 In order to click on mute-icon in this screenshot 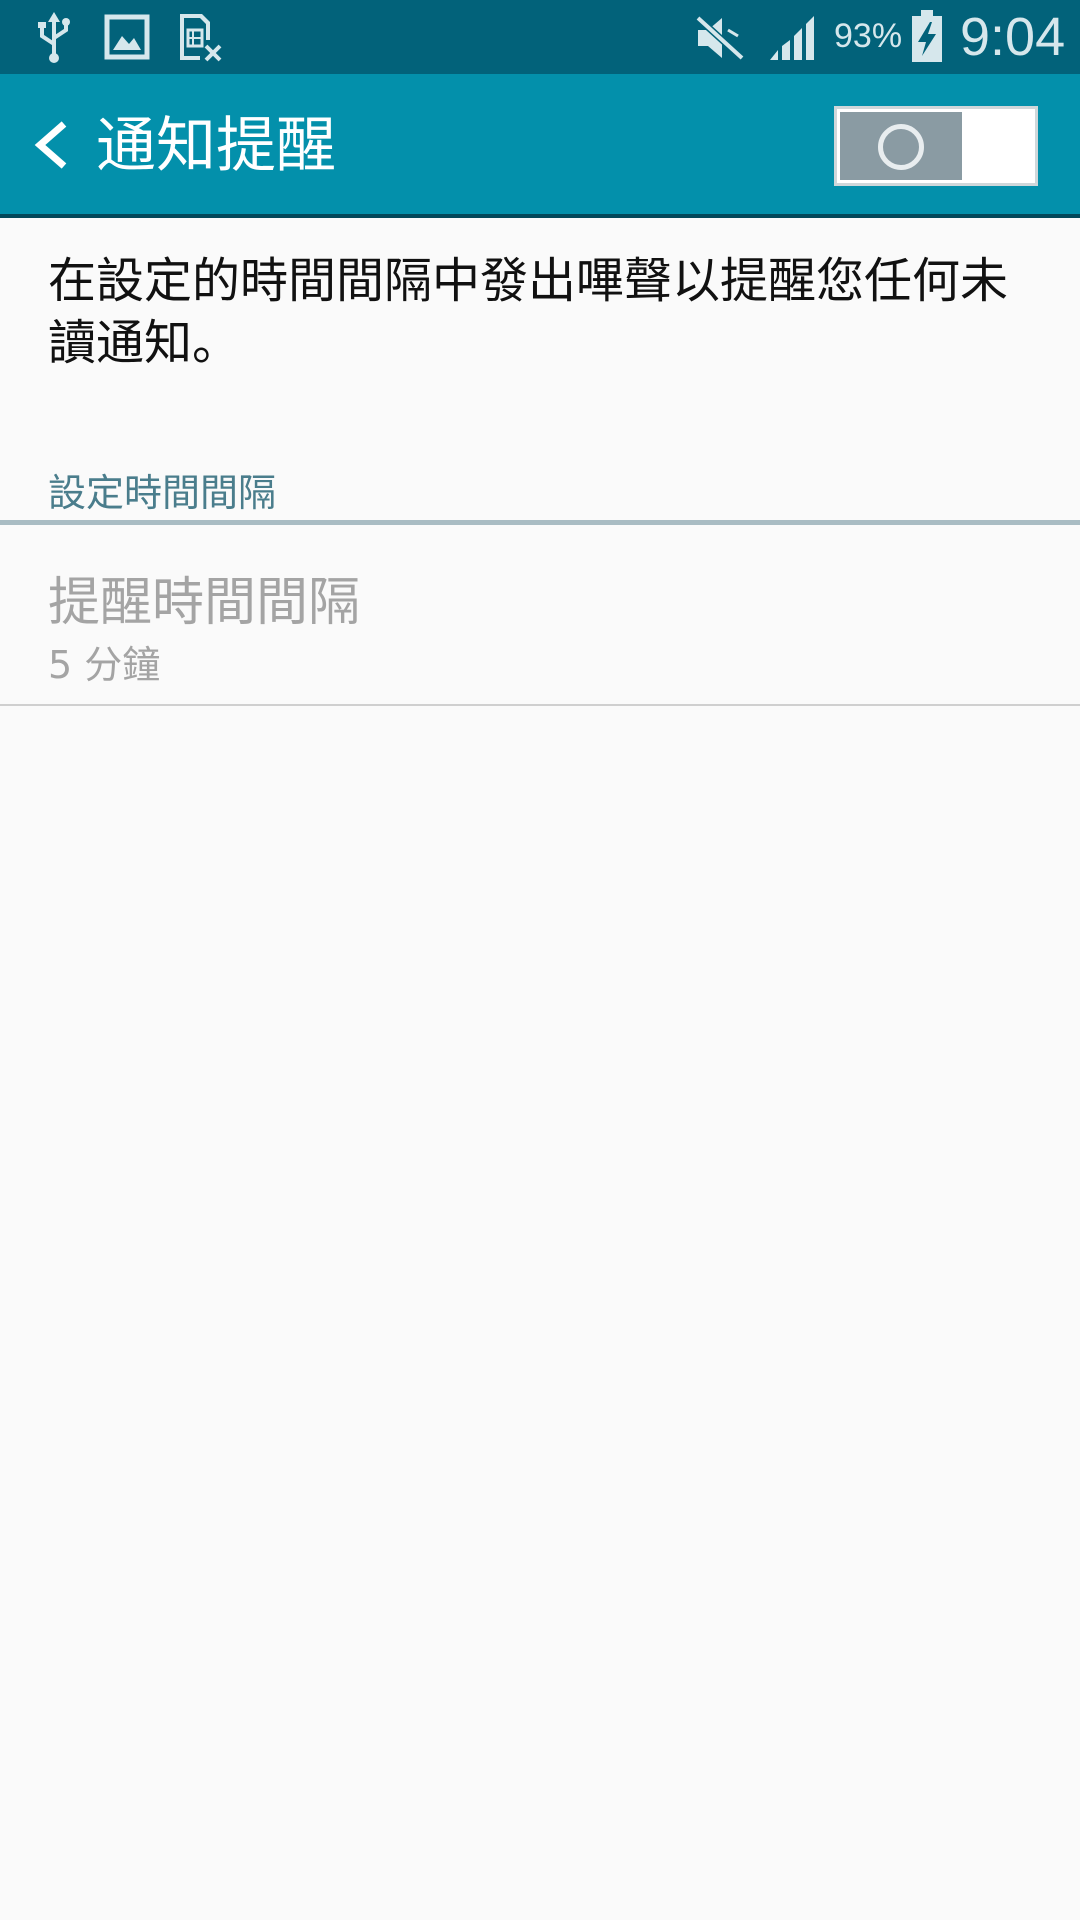, I will do `click(720, 38)`.